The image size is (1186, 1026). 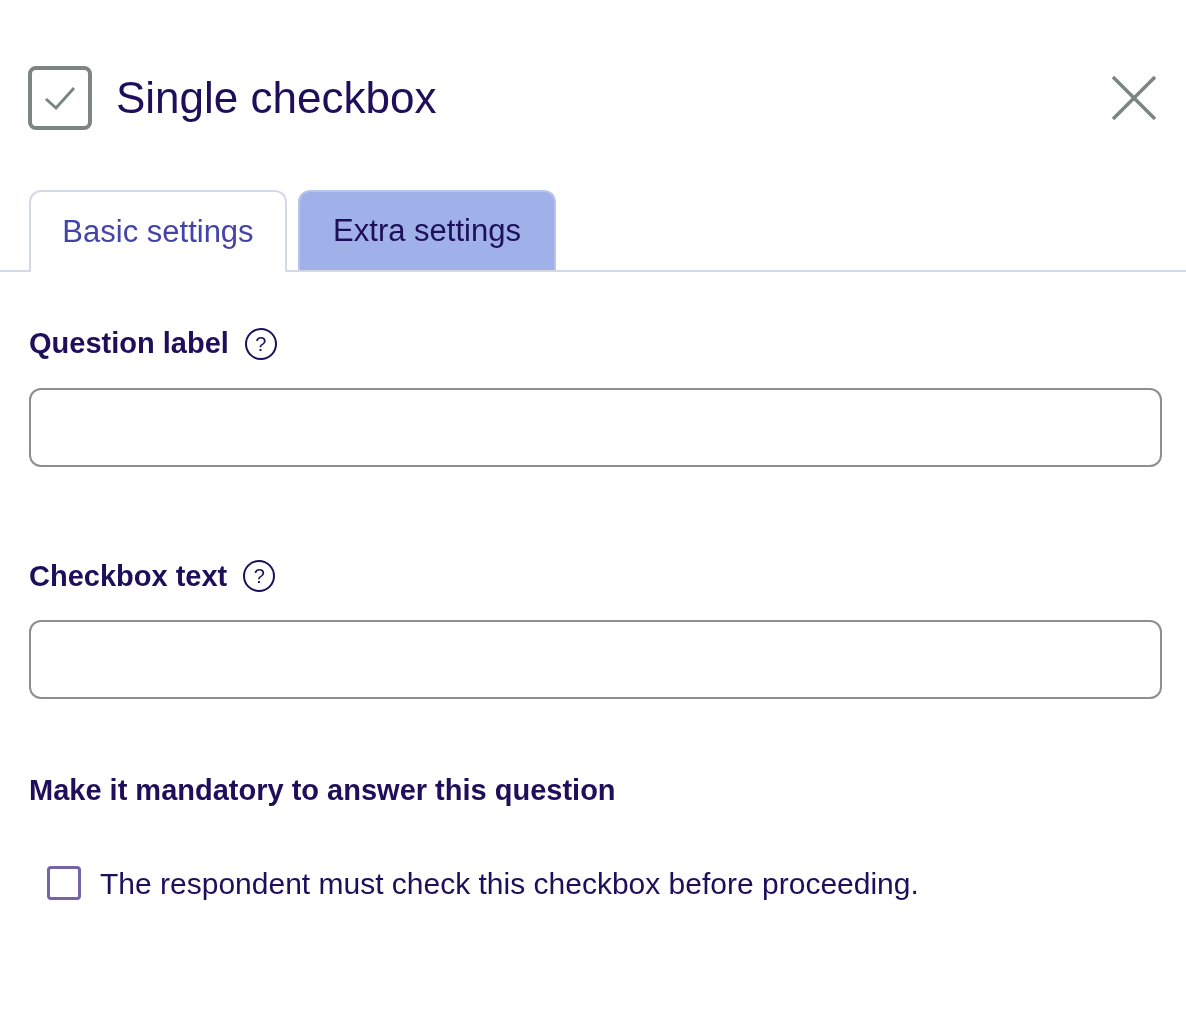 What do you see at coordinates (60, 98) in the screenshot?
I see `checkbox-icon` at bounding box center [60, 98].